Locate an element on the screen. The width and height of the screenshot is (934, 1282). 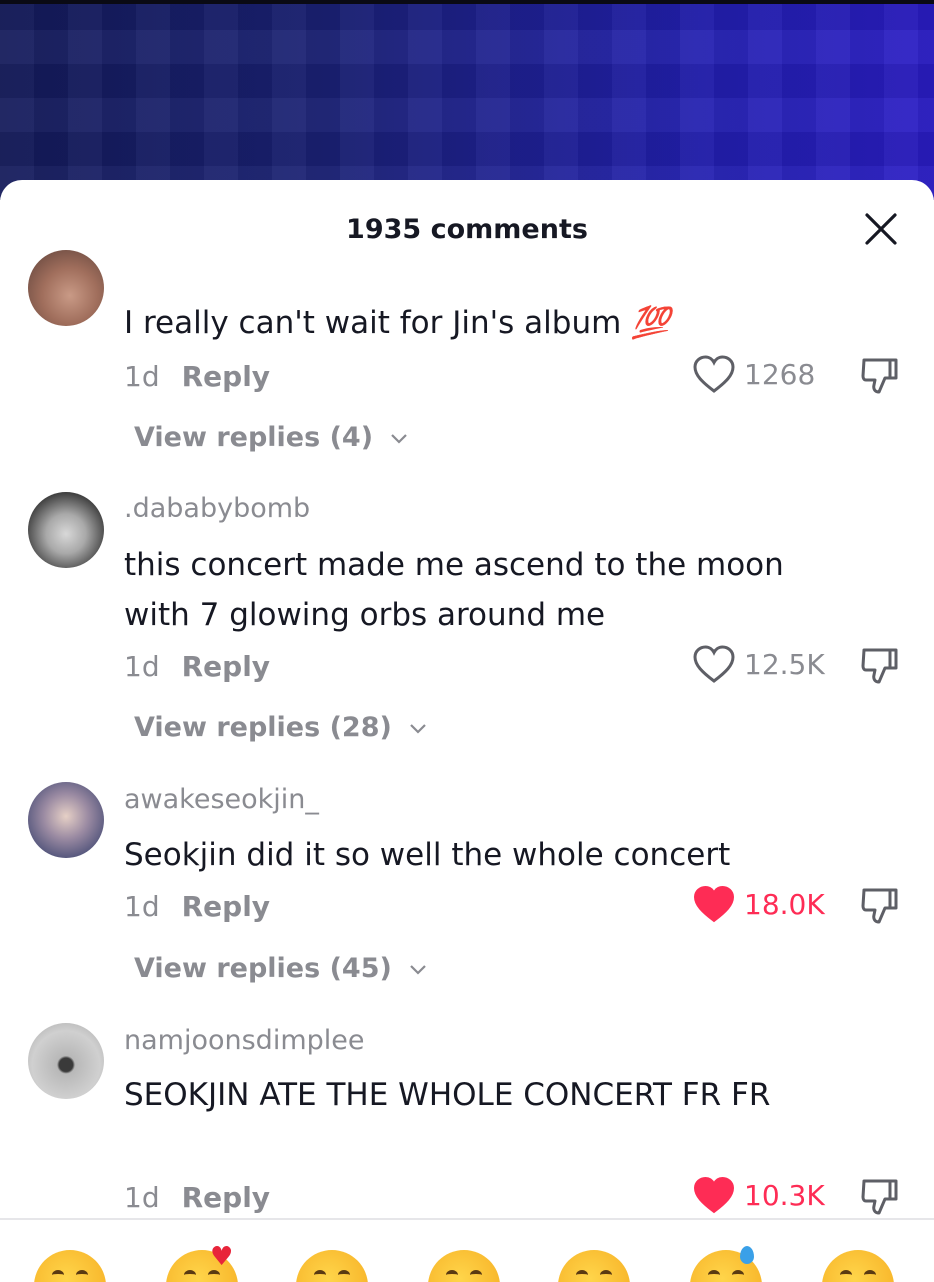
like-count: 10.3K is located at coordinates (784, 1195).